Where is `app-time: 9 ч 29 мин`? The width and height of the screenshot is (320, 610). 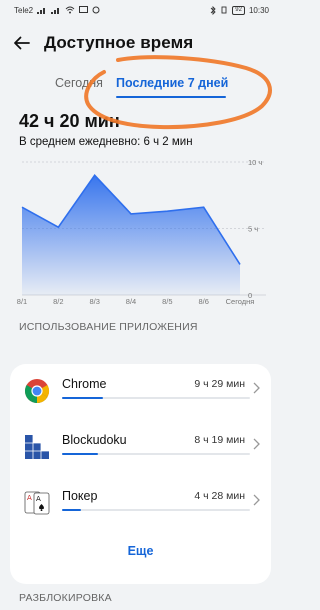 app-time: 9 ч 29 мин is located at coordinates (219, 384).